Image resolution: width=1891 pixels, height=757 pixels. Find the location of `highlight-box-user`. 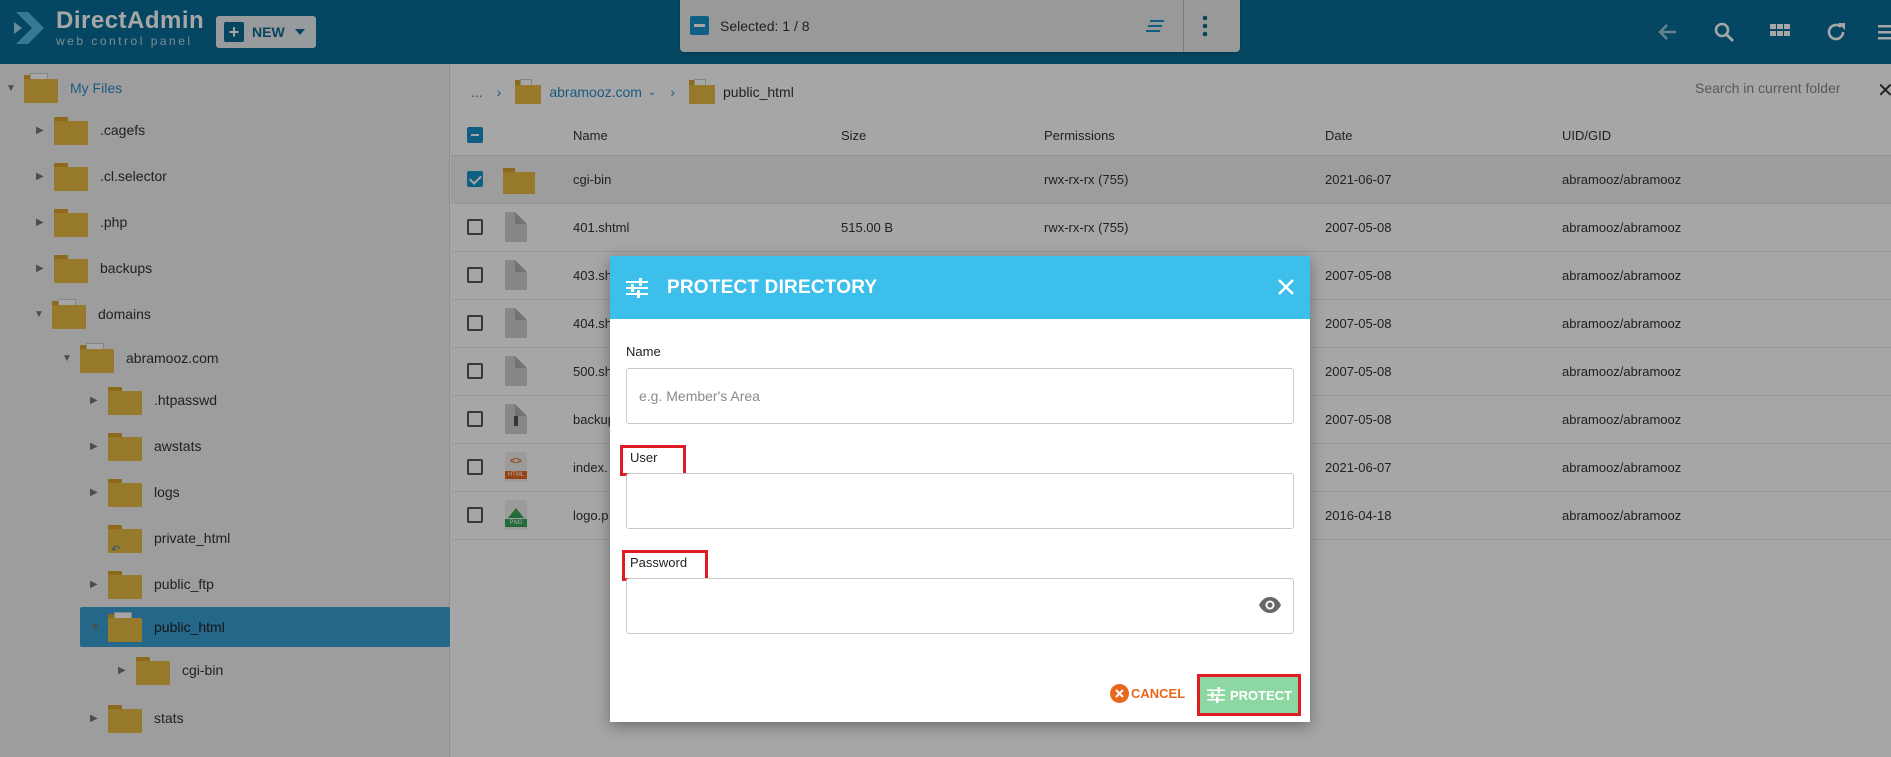

highlight-box-user is located at coordinates (653, 460).